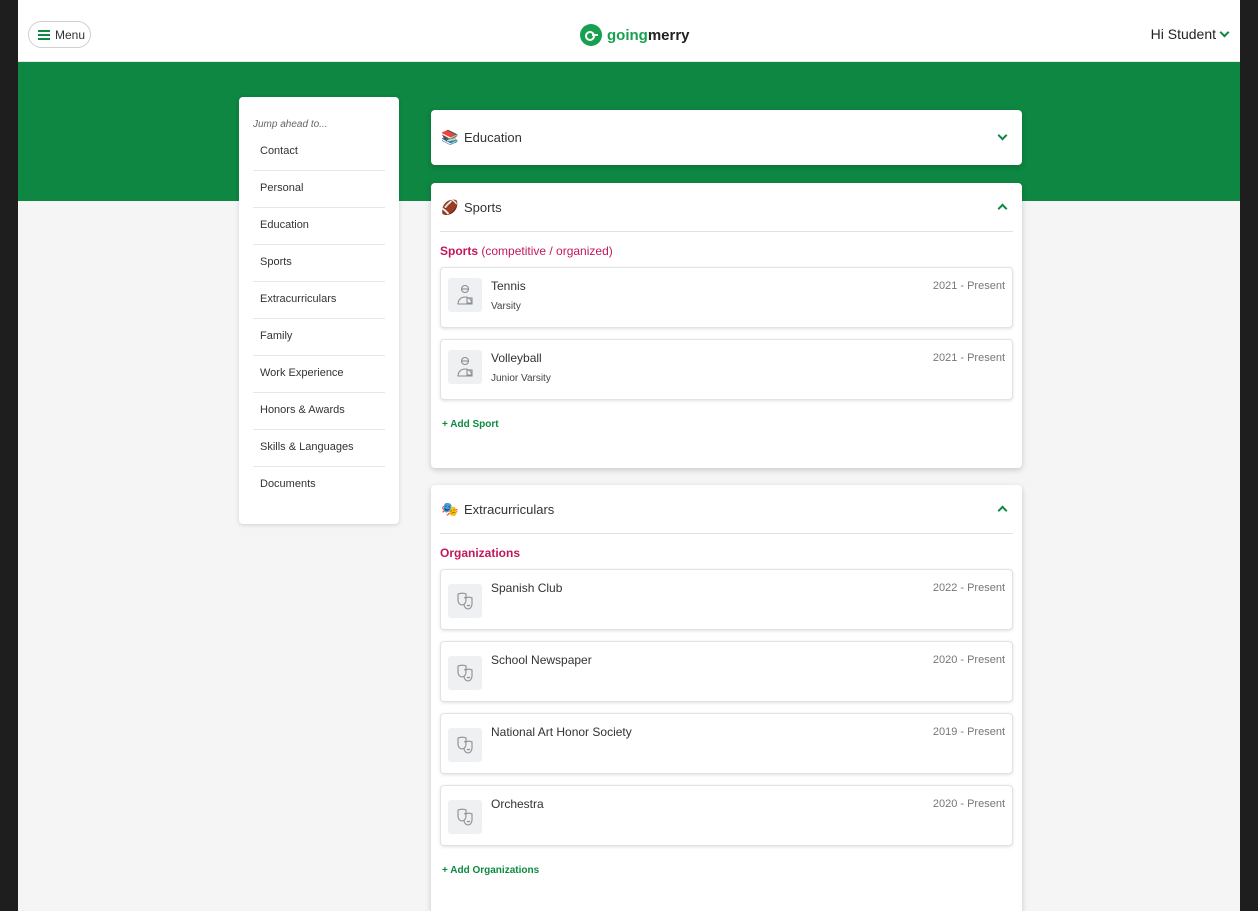  I want to click on education-card: 📚 Education, so click(726, 137).